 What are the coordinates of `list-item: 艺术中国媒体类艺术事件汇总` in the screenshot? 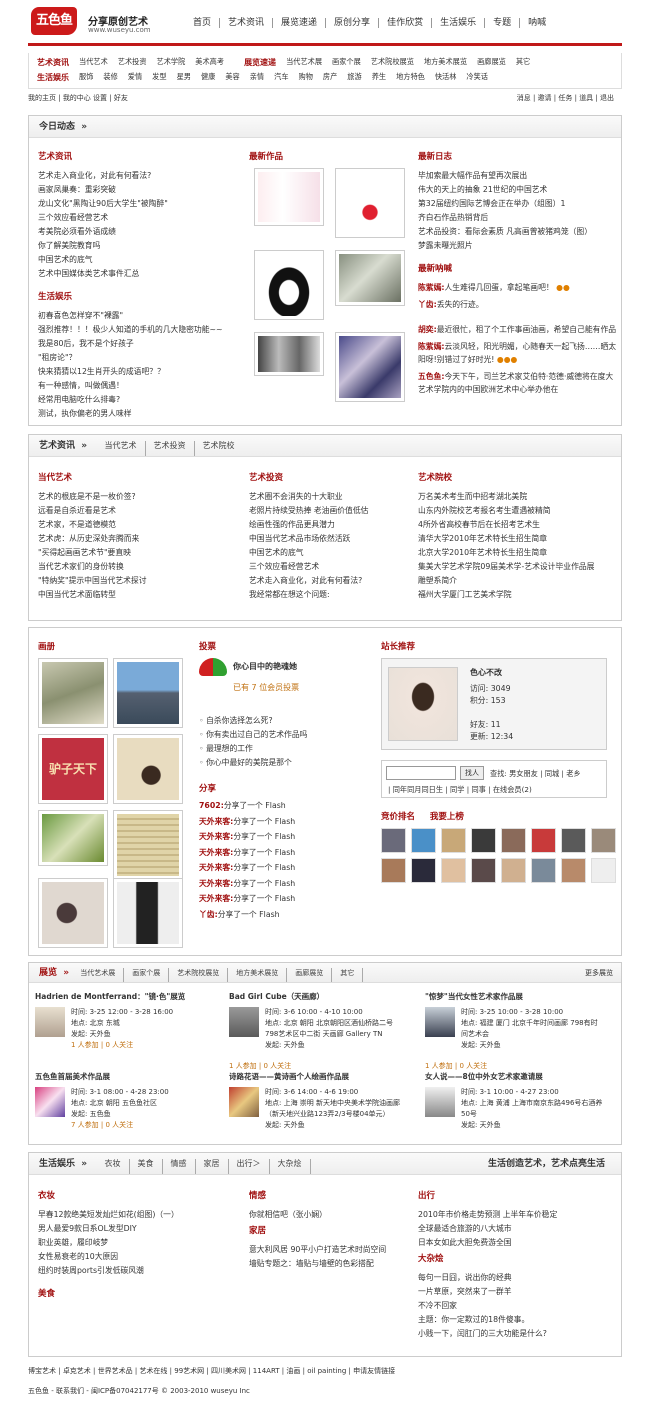 It's located at (143, 274).